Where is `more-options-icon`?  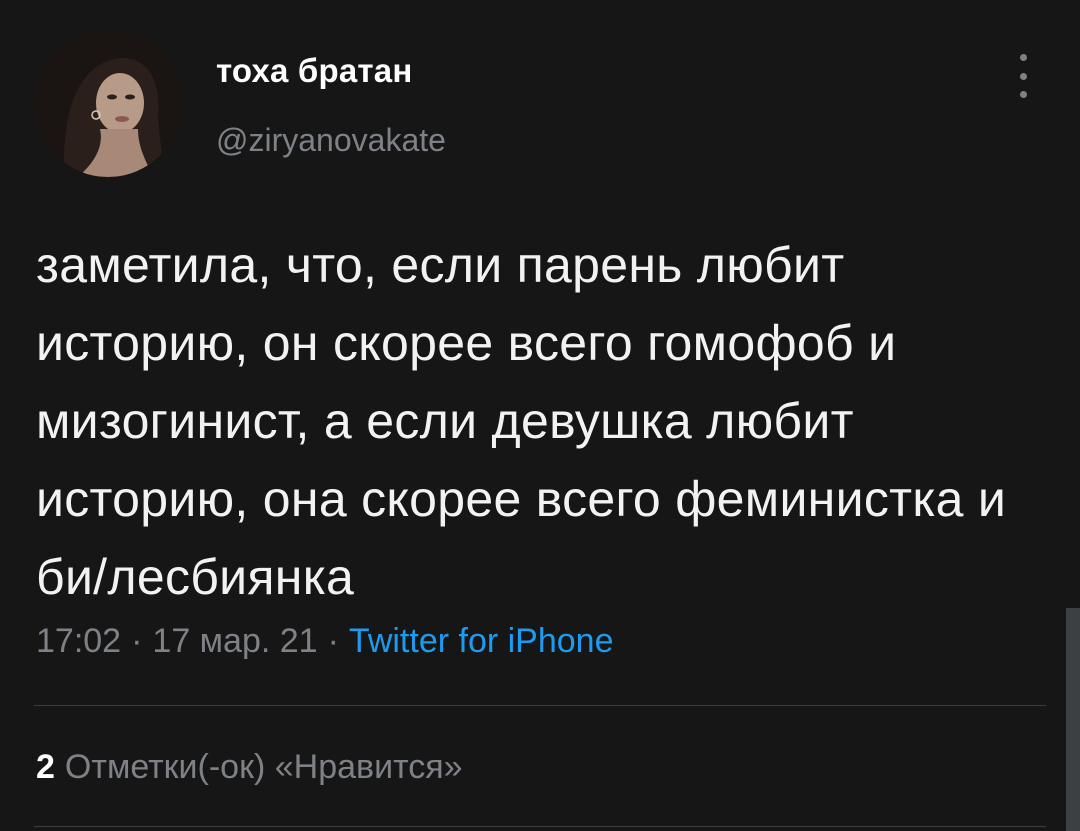
more-options-icon is located at coordinates (1023, 76).